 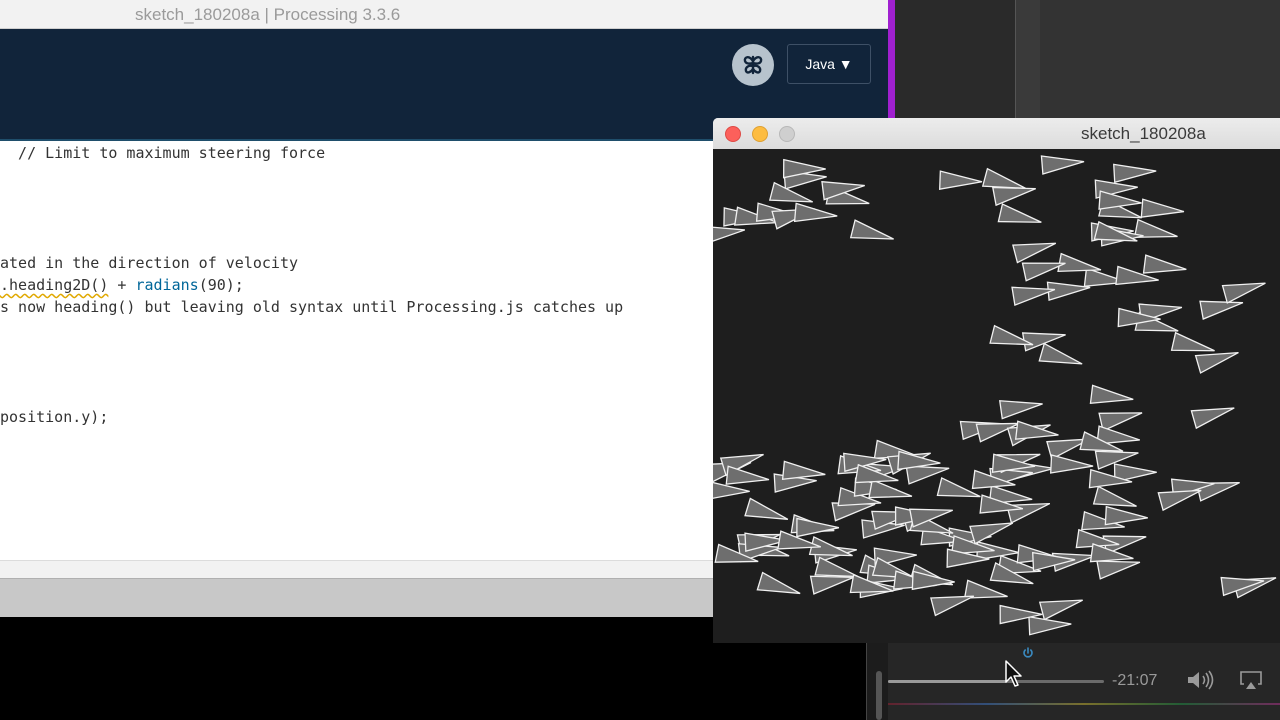 What do you see at coordinates (221, 285) in the screenshot?
I see `code-token-args: (90);` at bounding box center [221, 285].